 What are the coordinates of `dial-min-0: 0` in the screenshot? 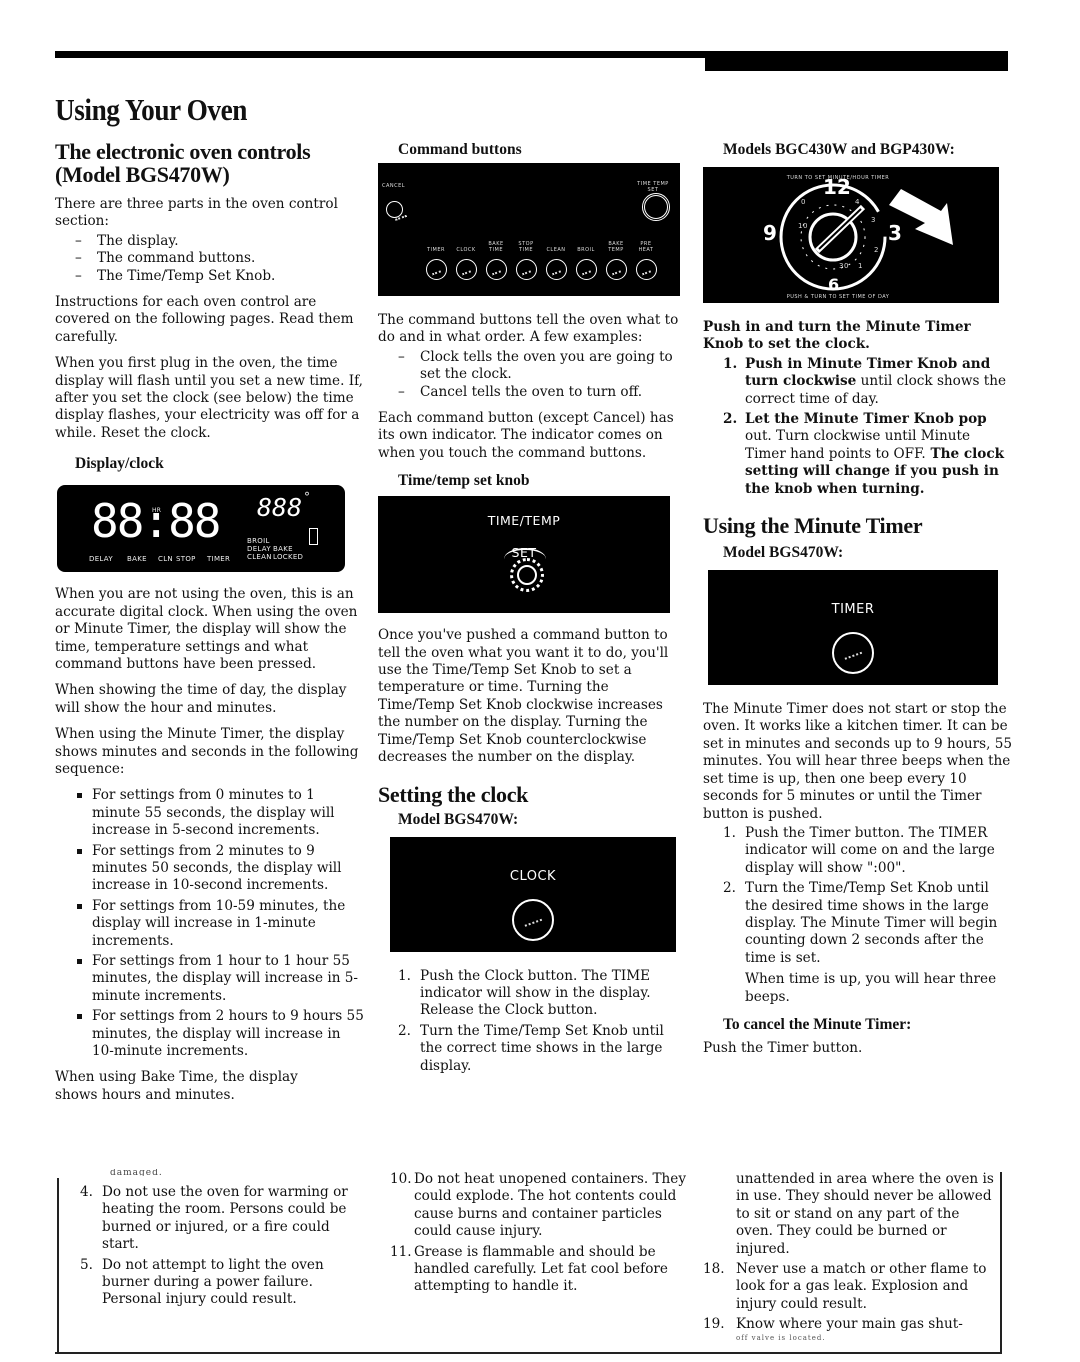 It's located at (803, 202).